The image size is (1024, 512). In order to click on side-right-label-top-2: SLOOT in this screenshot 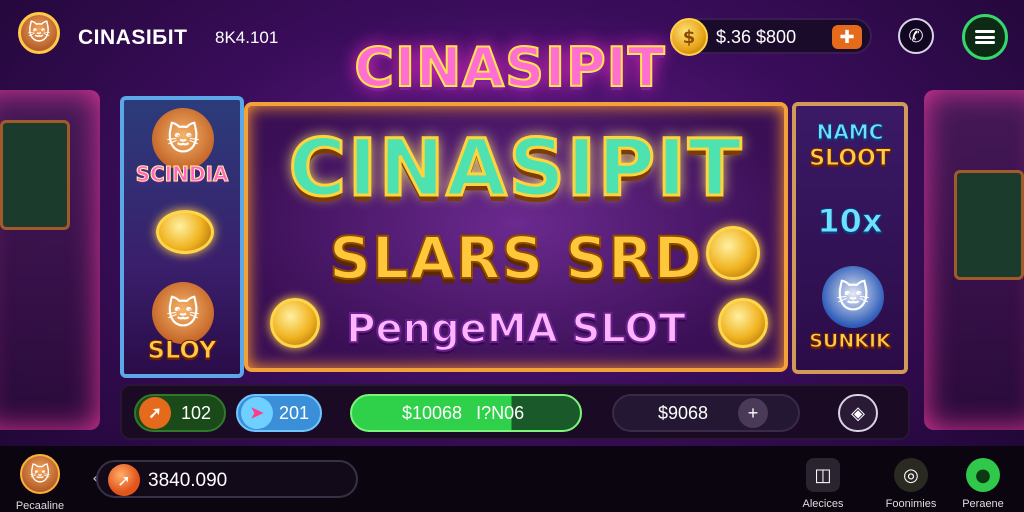, I will do `click(850, 159)`.